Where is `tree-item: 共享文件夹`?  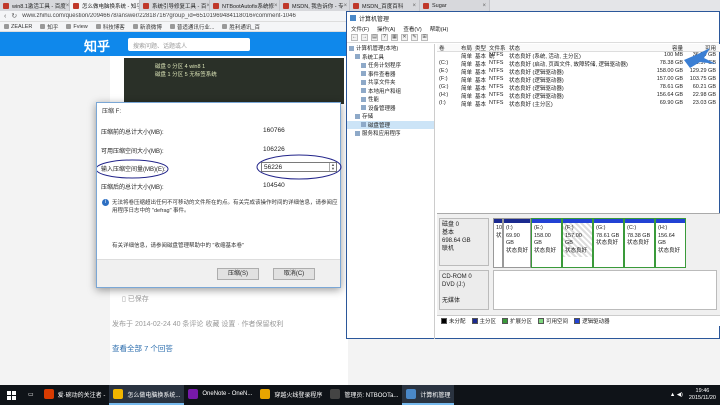 tree-item: 共享文件夹 is located at coordinates (390, 82).